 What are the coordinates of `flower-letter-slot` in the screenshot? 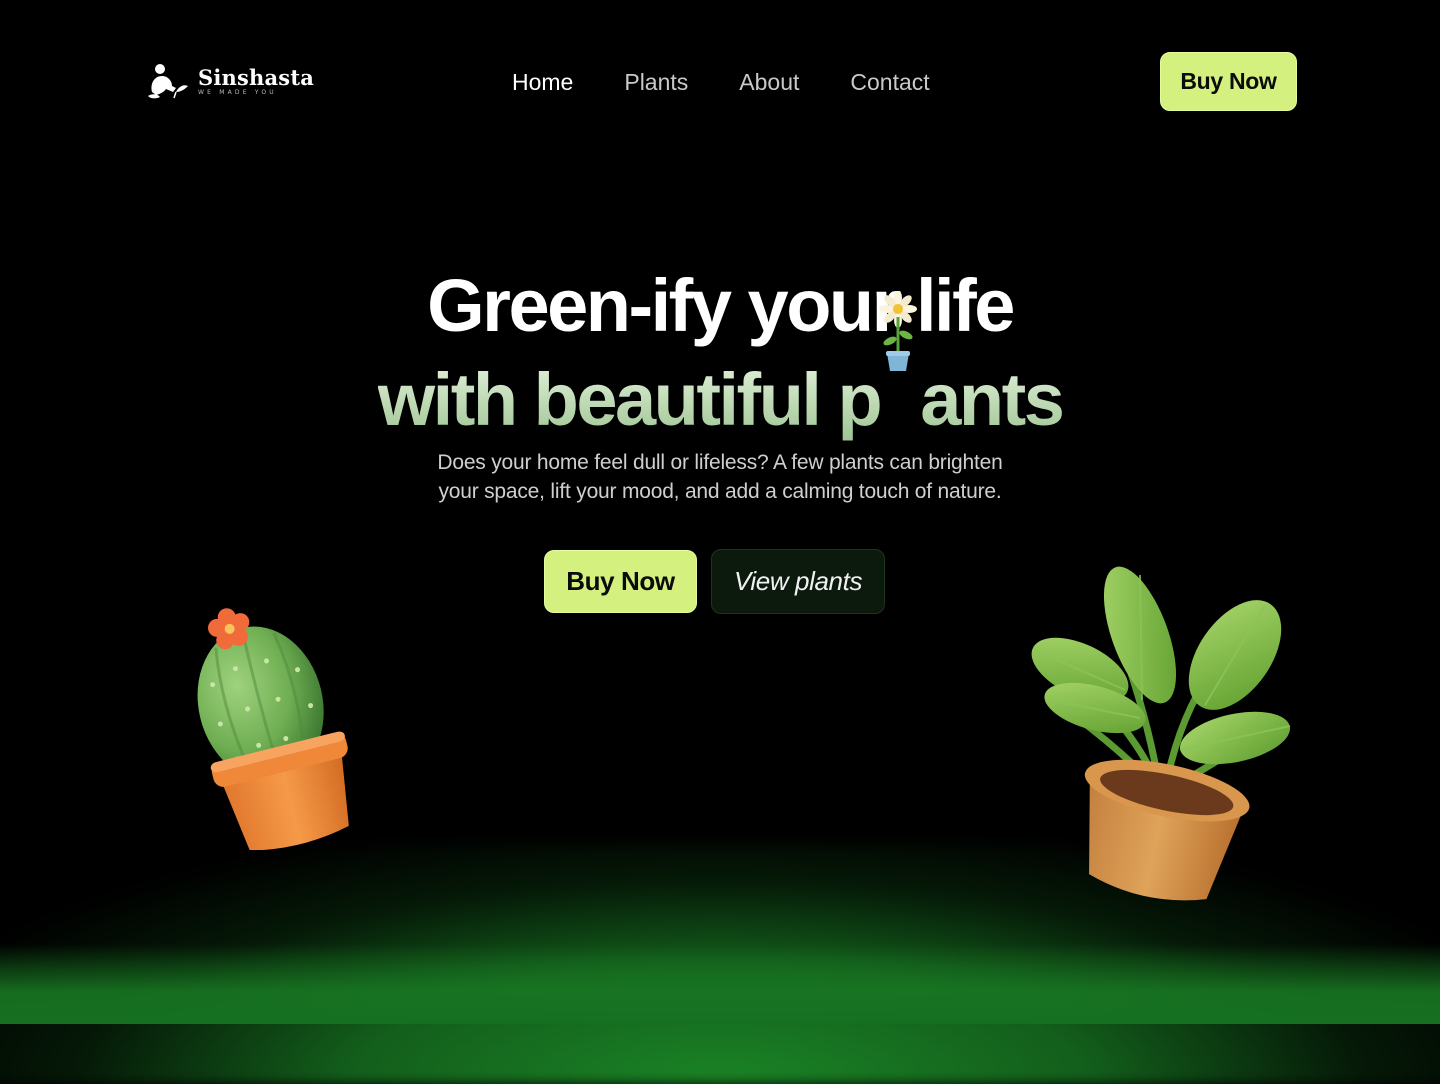 It's located at (899, 358).